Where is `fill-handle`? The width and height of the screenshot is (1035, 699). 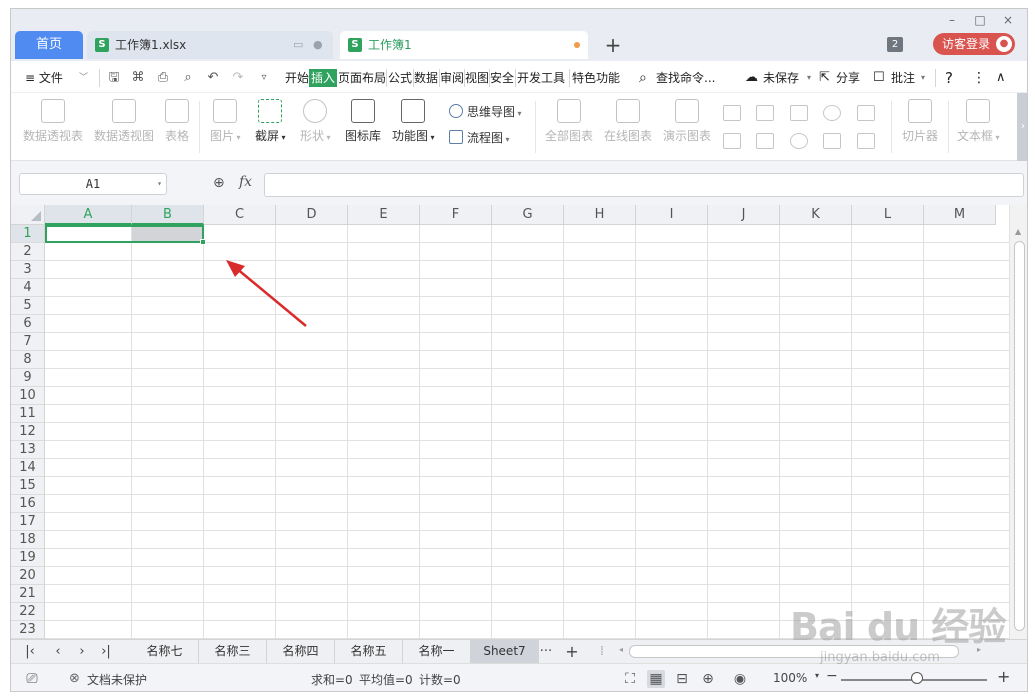
fill-handle is located at coordinates (203, 242).